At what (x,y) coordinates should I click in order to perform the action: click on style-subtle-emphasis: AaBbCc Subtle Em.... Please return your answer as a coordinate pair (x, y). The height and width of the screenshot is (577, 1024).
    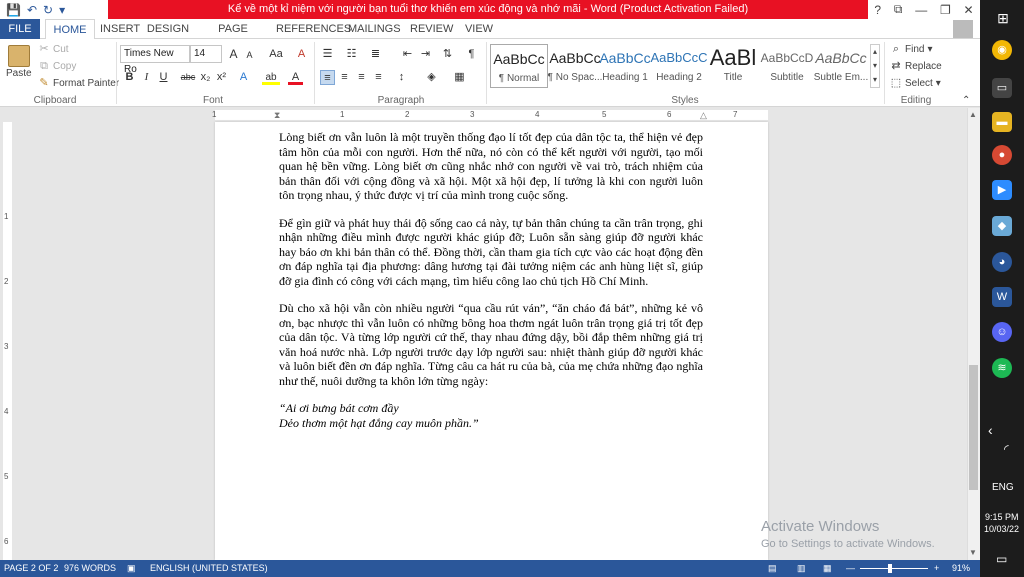
    Looking at the image, I should click on (841, 66).